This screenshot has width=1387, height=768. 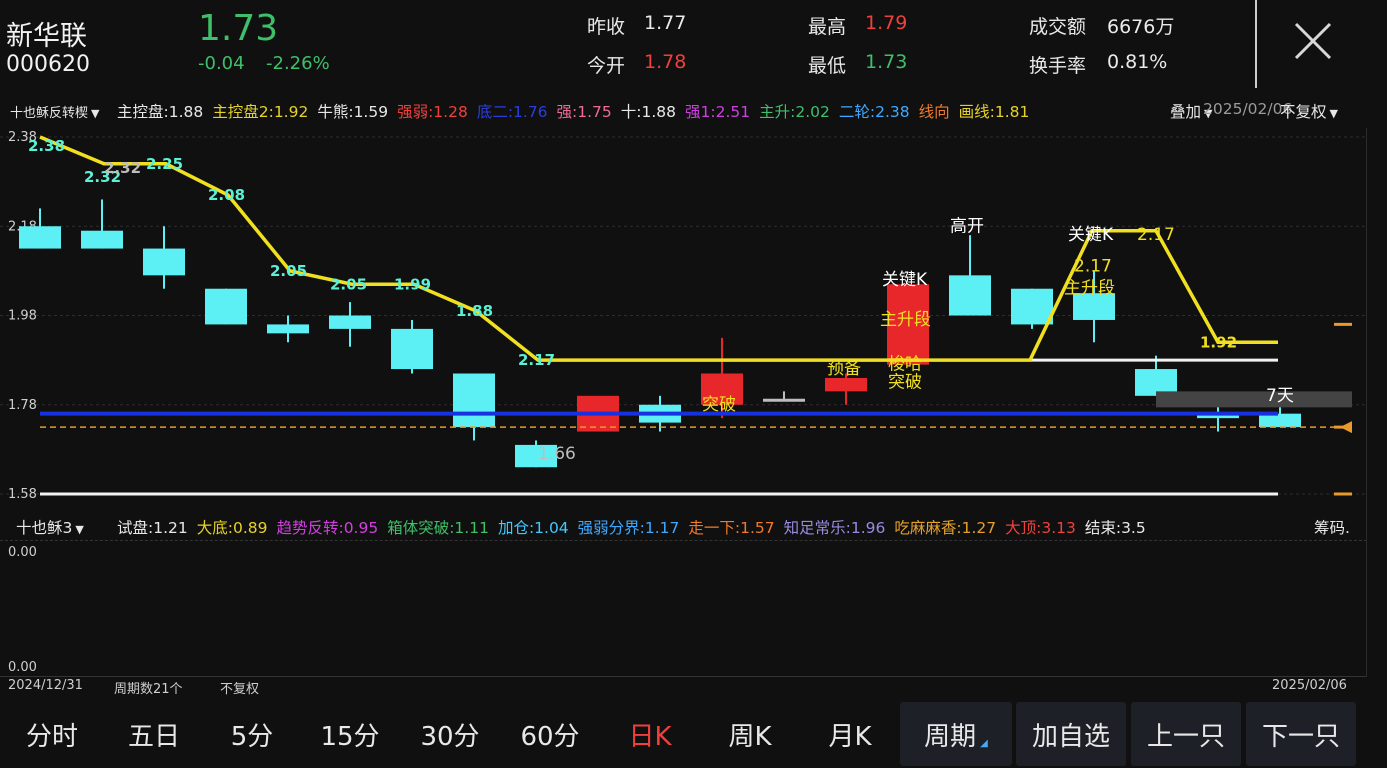 What do you see at coordinates (46, 146) in the screenshot?
I see `line-value-label: 2.38` at bounding box center [46, 146].